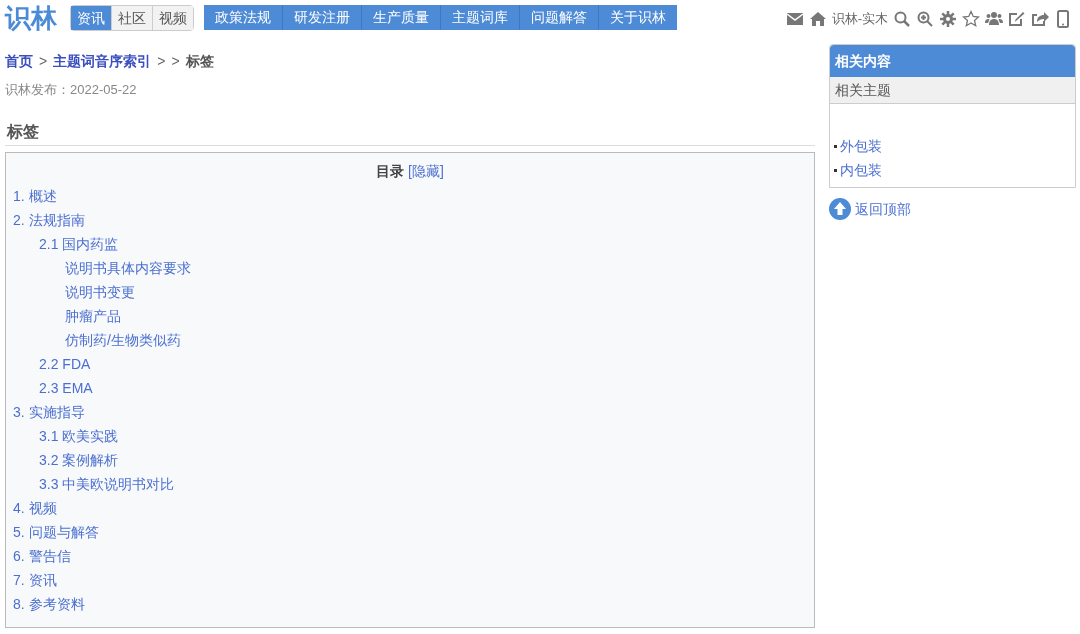  I want to click on site-logo: 识林, so click(31, 18).